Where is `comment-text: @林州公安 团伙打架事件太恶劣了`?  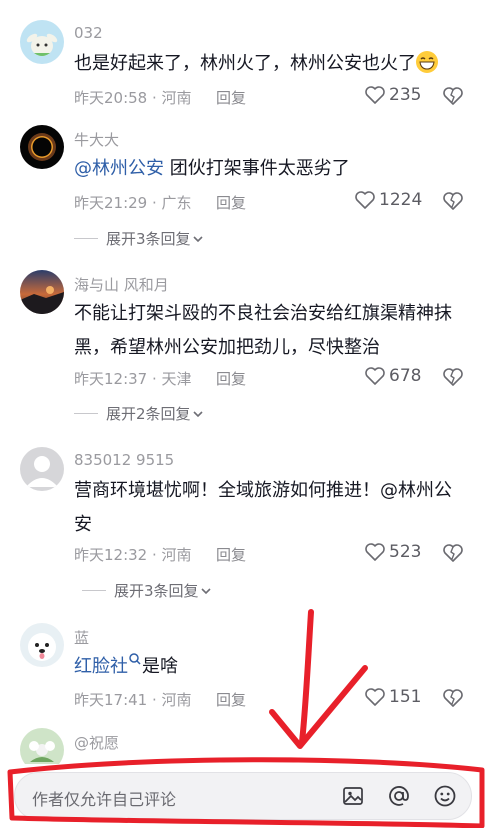
comment-text: @林州公安 团伙打架事件太恶劣了 is located at coordinates (271, 169).